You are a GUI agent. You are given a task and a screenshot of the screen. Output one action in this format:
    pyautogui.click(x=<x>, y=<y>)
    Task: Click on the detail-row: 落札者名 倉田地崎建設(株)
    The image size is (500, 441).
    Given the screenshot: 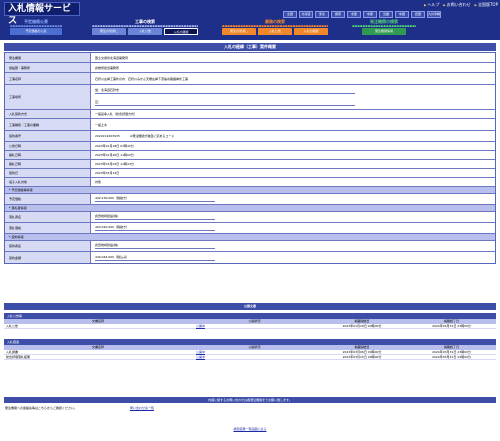 What is the action you would take?
    pyautogui.click(x=250, y=217)
    